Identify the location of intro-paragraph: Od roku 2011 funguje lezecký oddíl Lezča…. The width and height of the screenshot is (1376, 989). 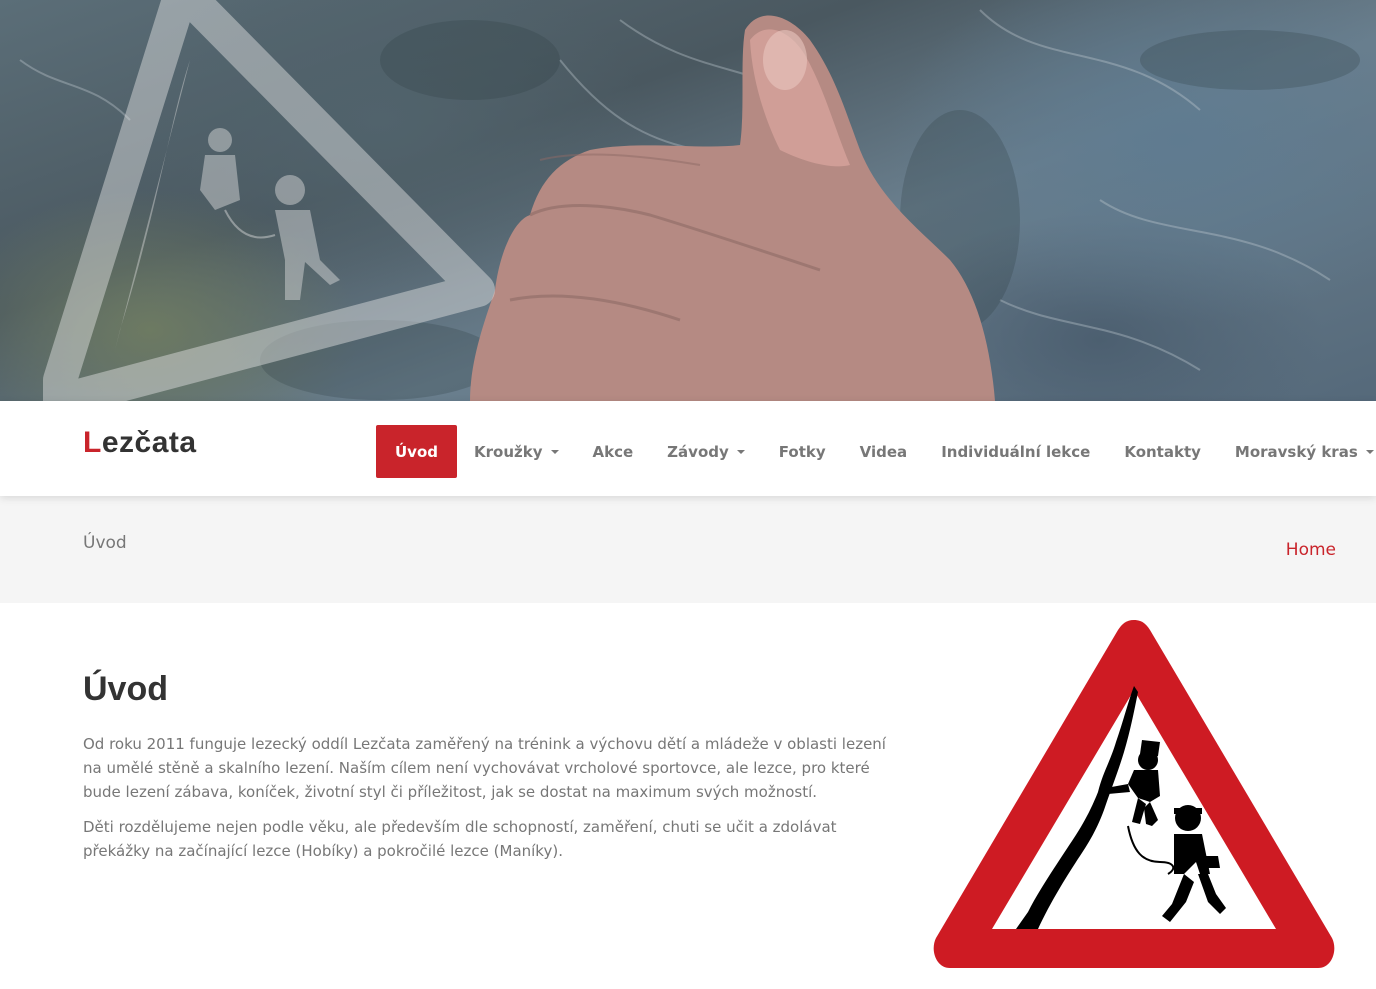
(484, 768).